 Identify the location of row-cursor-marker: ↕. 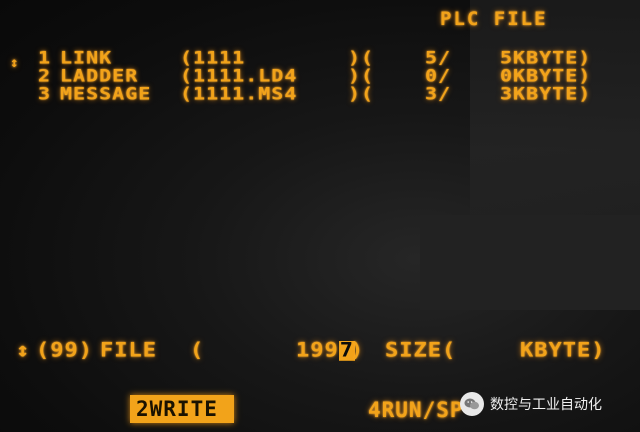
(15, 63).